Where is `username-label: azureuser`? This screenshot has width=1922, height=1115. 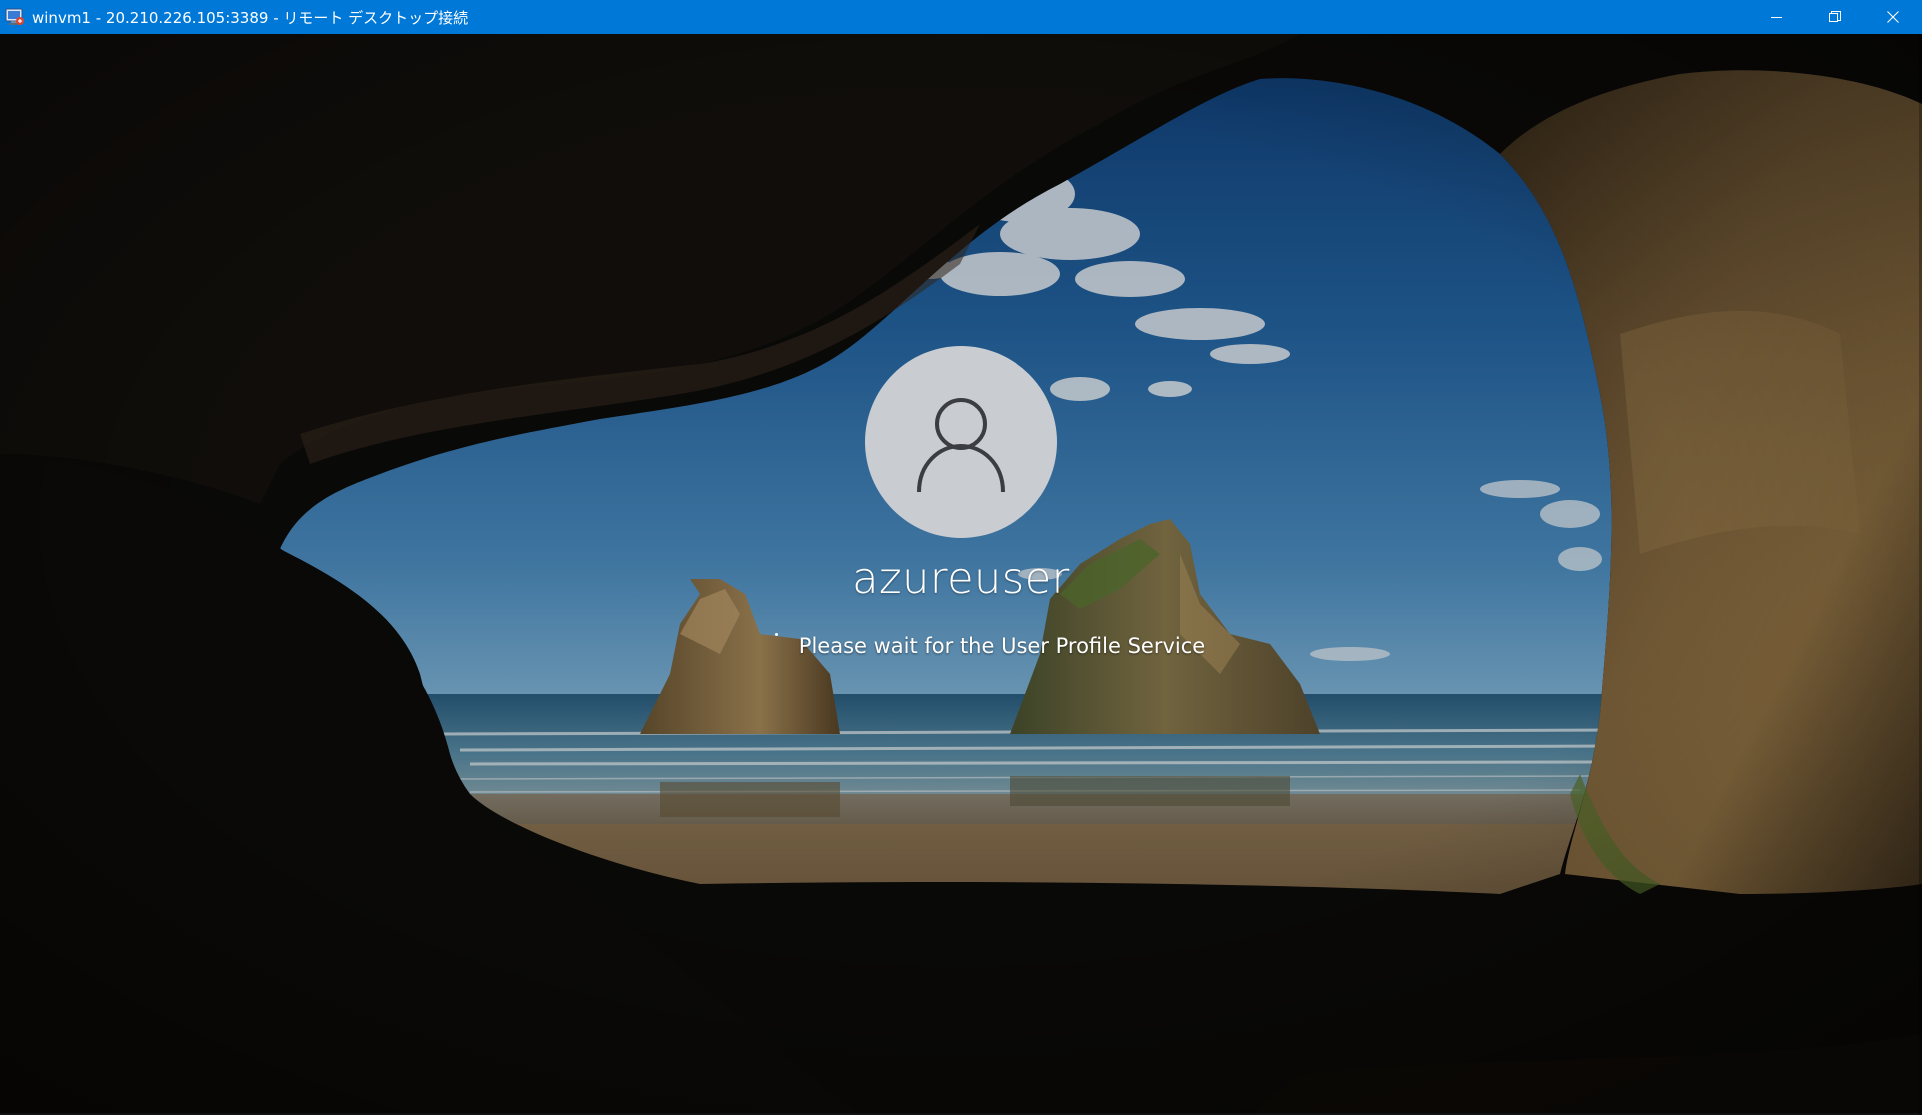 username-label: azureuser is located at coordinates (961, 579).